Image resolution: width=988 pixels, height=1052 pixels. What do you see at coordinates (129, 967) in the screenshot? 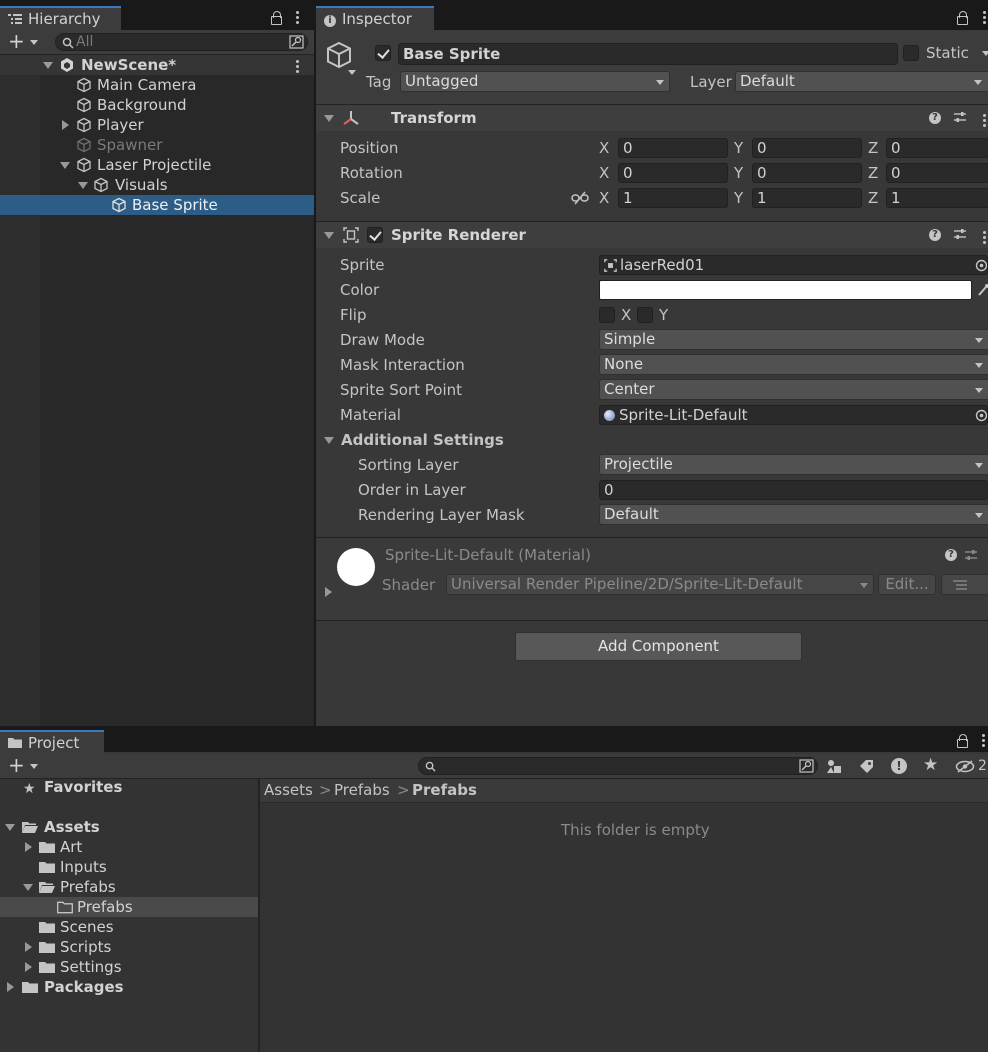
I see `folder-row-settings: Settings` at bounding box center [129, 967].